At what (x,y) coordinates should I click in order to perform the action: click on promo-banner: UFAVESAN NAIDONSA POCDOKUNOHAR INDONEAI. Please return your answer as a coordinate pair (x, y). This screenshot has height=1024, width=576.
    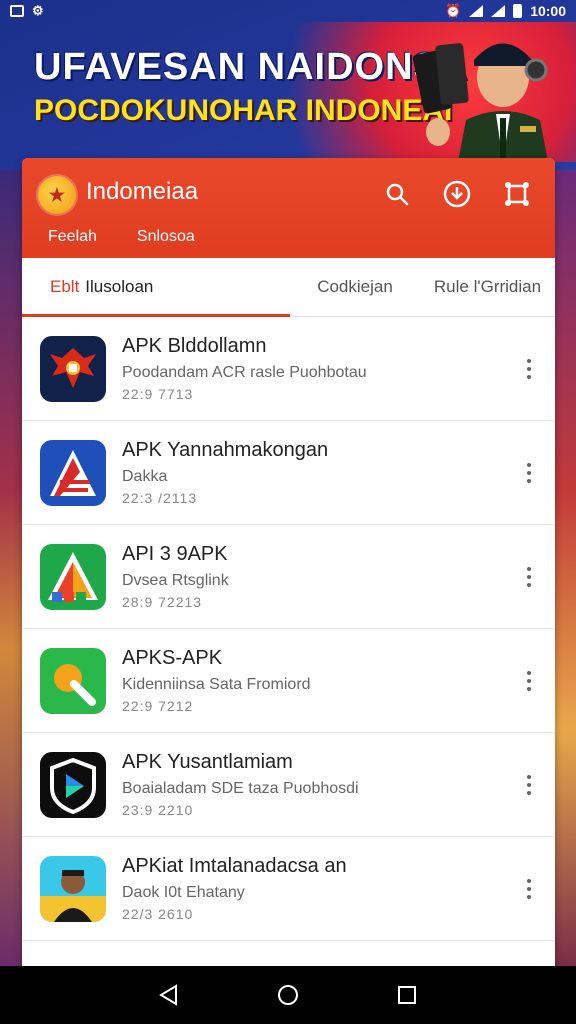
    Looking at the image, I should click on (288, 92).